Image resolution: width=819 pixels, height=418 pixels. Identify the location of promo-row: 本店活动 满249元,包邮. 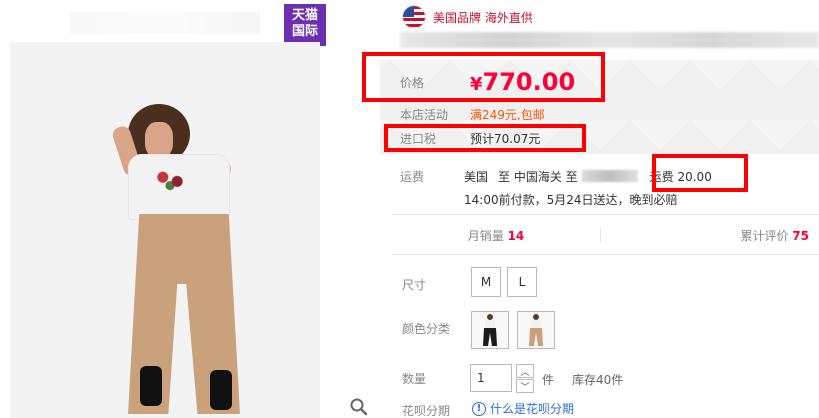
(472, 114).